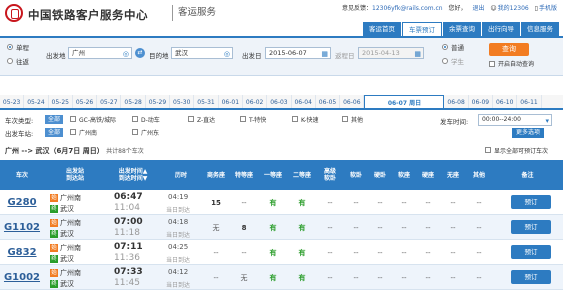 This screenshot has height=292, width=563. Describe the element at coordinates (140, 53) in the screenshot. I see `swap-stations-icon: ⇄` at that location.